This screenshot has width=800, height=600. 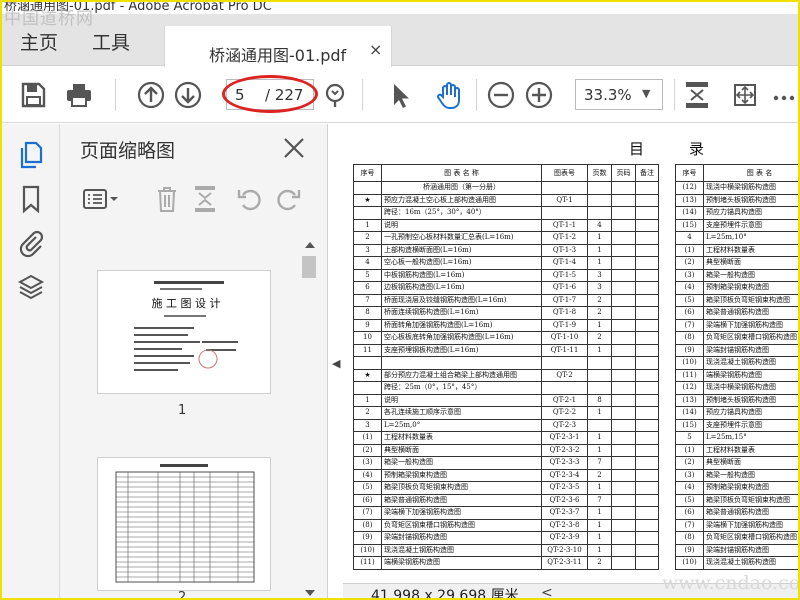 What do you see at coordinates (599, 173) in the screenshot?
I see `left-table-header: 页数` at bounding box center [599, 173].